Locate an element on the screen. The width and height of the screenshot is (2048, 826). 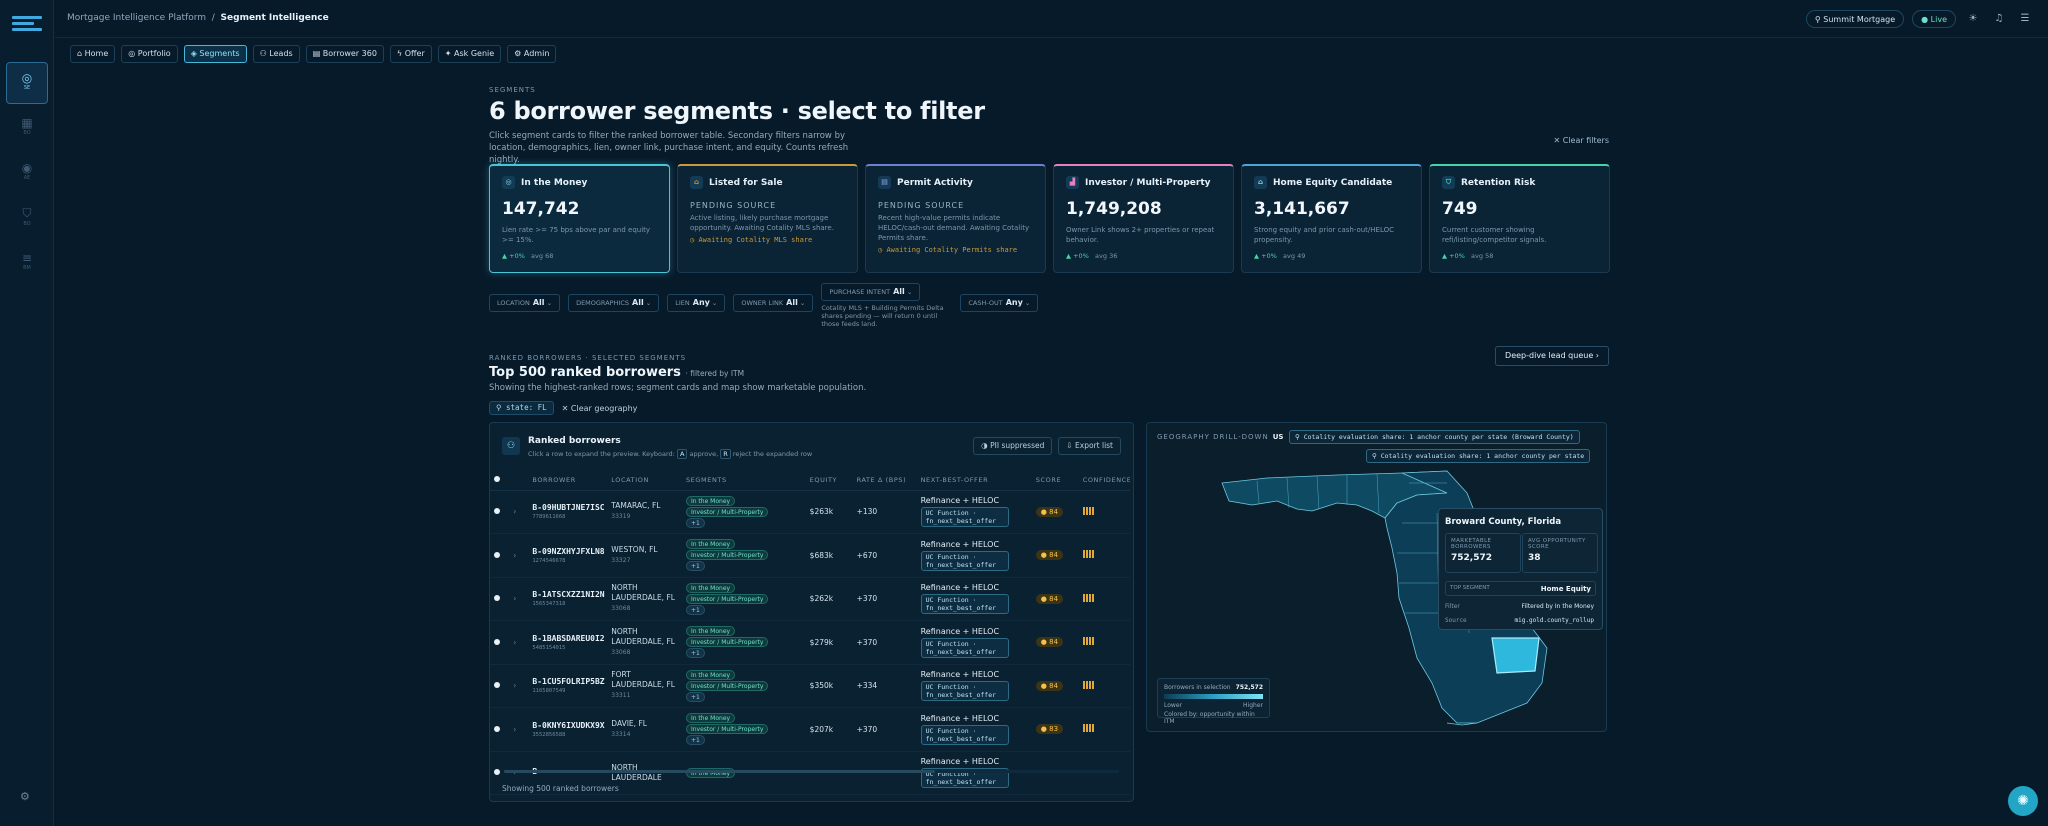
borrower-id: B-1ATSCXZZ1NI2N is located at coordinates (568, 594).